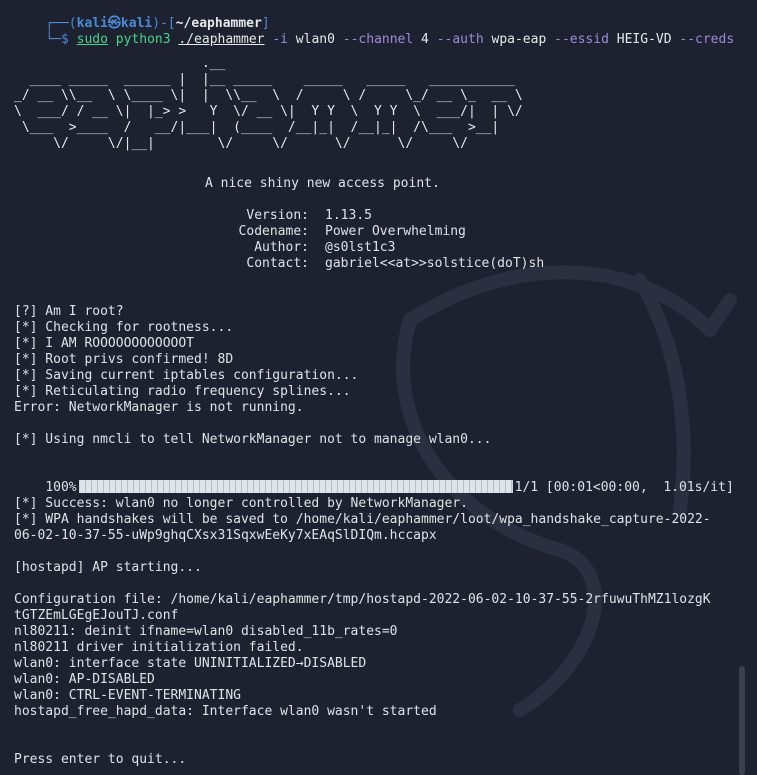 The height and width of the screenshot is (775, 757). I want to click on prompt-corner-2: └─, so click(53, 39).